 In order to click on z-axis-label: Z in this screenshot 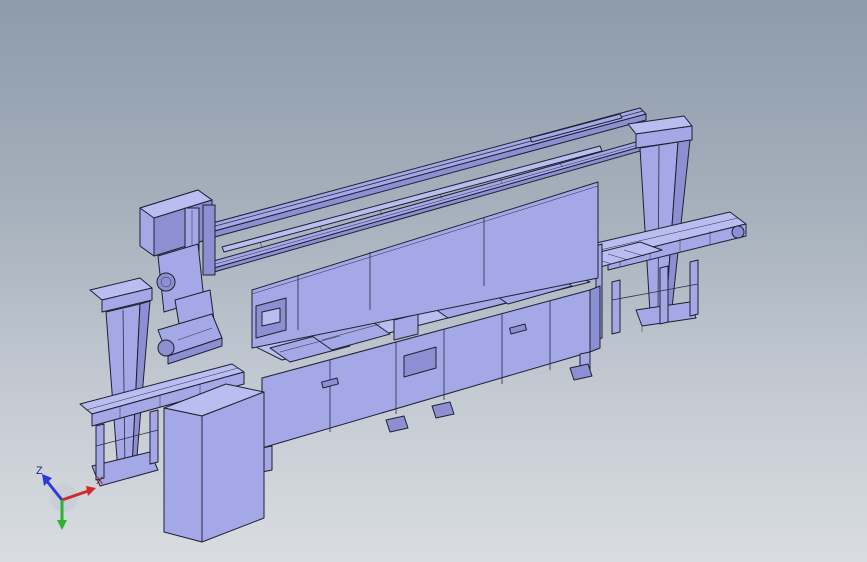, I will do `click(39, 471)`.